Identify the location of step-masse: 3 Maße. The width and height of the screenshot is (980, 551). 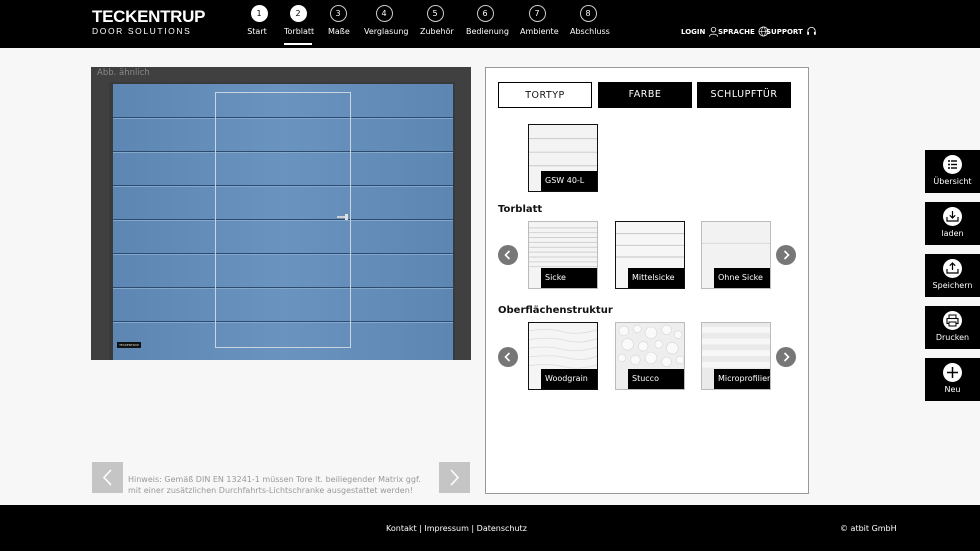
(339, 20).